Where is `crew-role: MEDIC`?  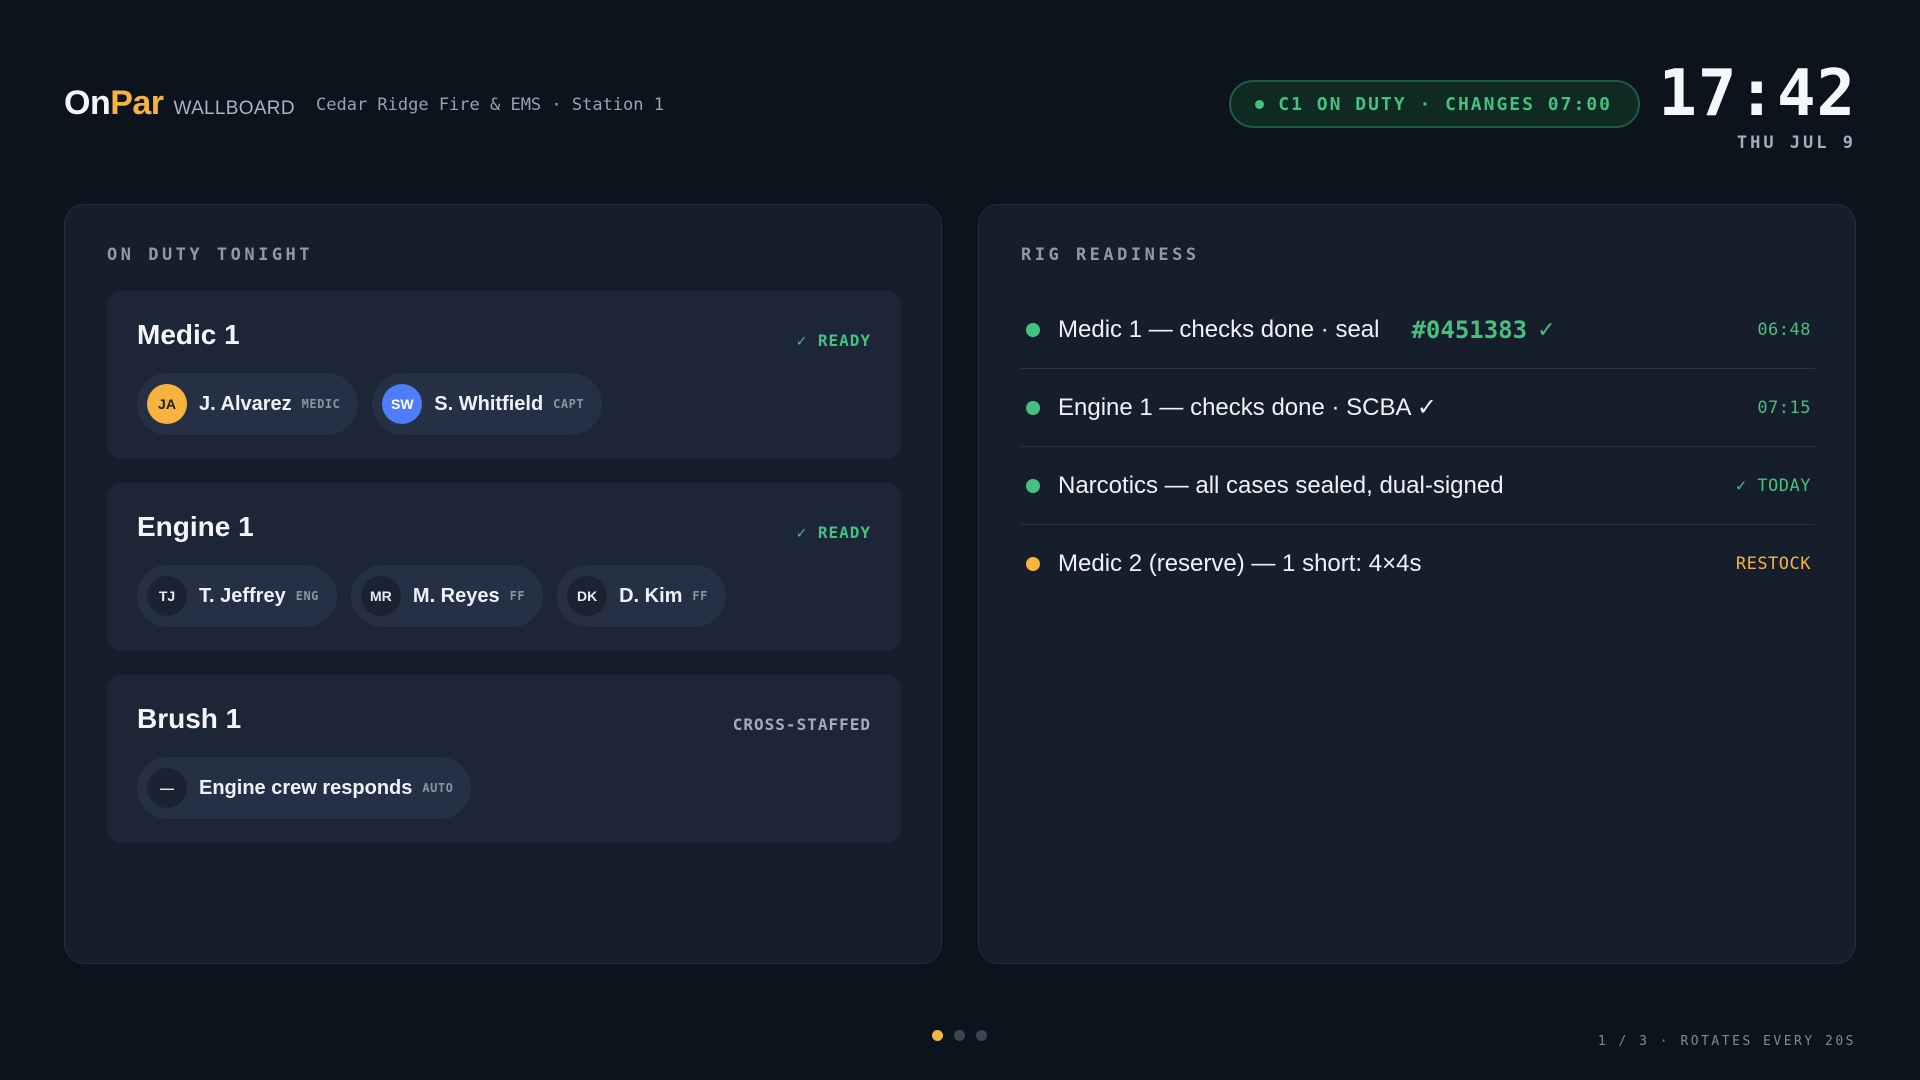
crew-role: MEDIC is located at coordinates (321, 404).